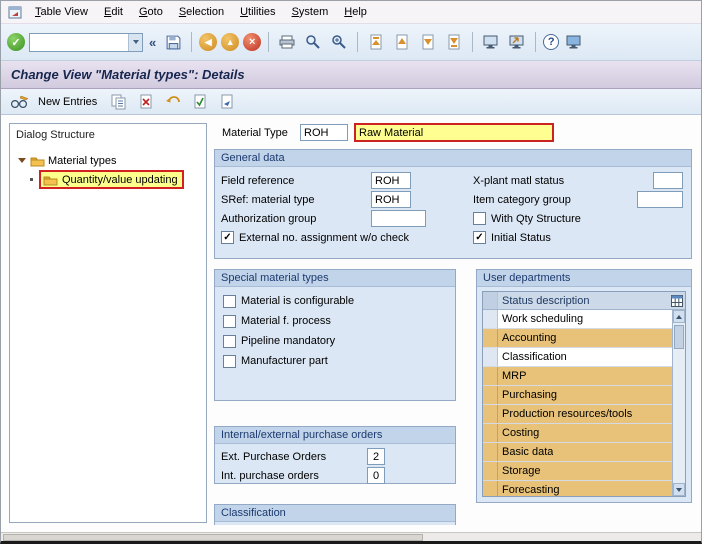 Image resolution: width=702 pixels, height=544 pixels. Describe the element at coordinates (252, 42) in the screenshot. I see `cancel-icon: ×` at that location.